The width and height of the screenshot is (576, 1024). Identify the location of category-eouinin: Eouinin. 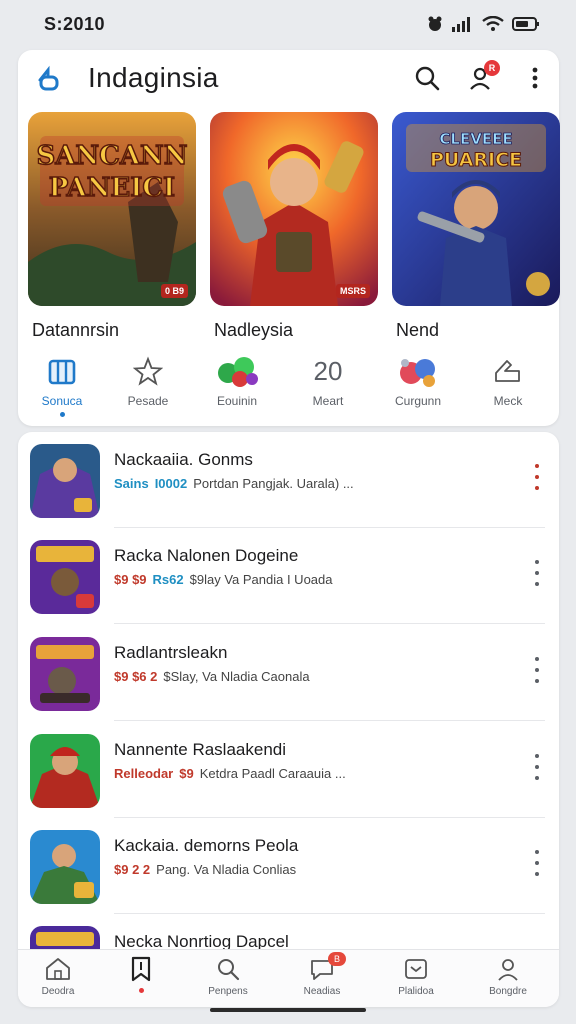
(237, 382).